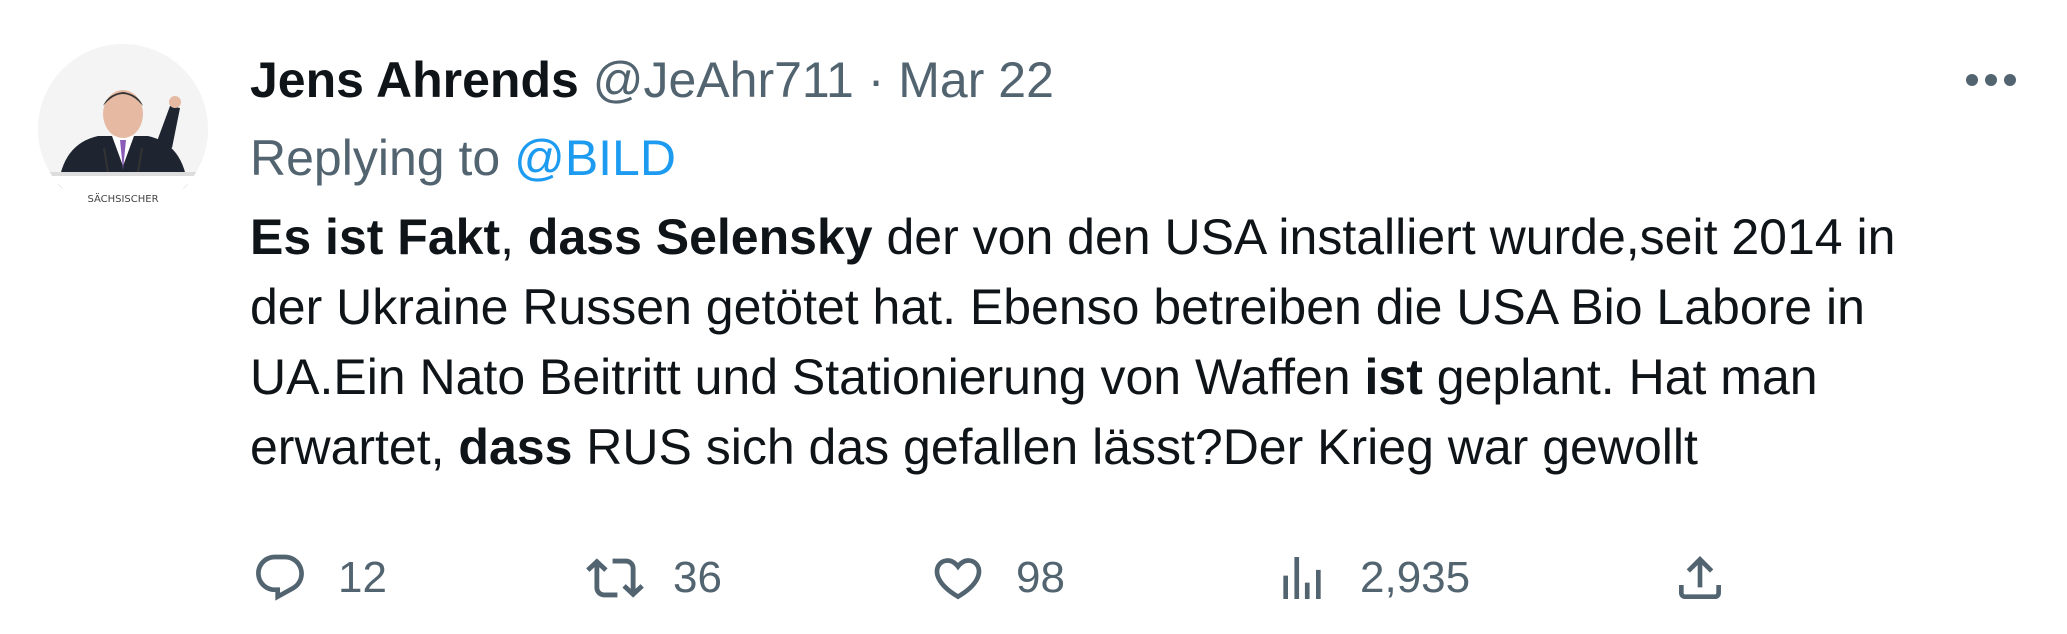  Describe the element at coordinates (615, 578) in the screenshot. I see `retweet-icon` at that location.